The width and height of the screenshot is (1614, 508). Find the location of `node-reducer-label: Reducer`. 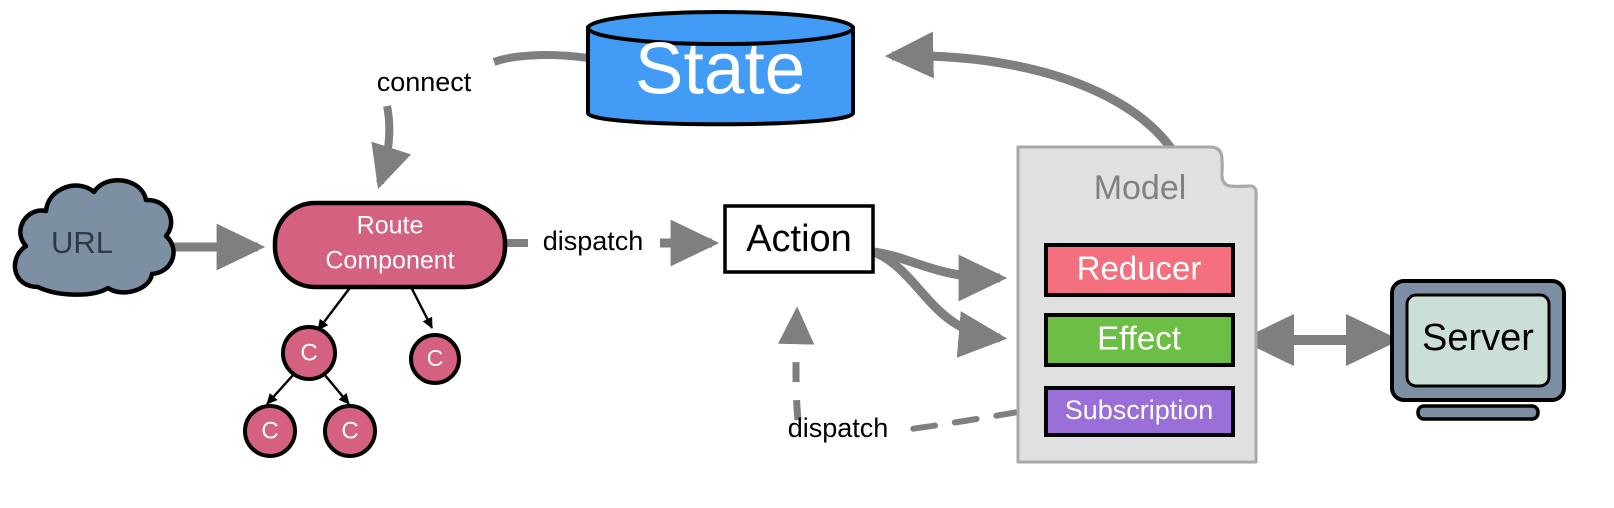

node-reducer-label: Reducer is located at coordinates (1139, 268).